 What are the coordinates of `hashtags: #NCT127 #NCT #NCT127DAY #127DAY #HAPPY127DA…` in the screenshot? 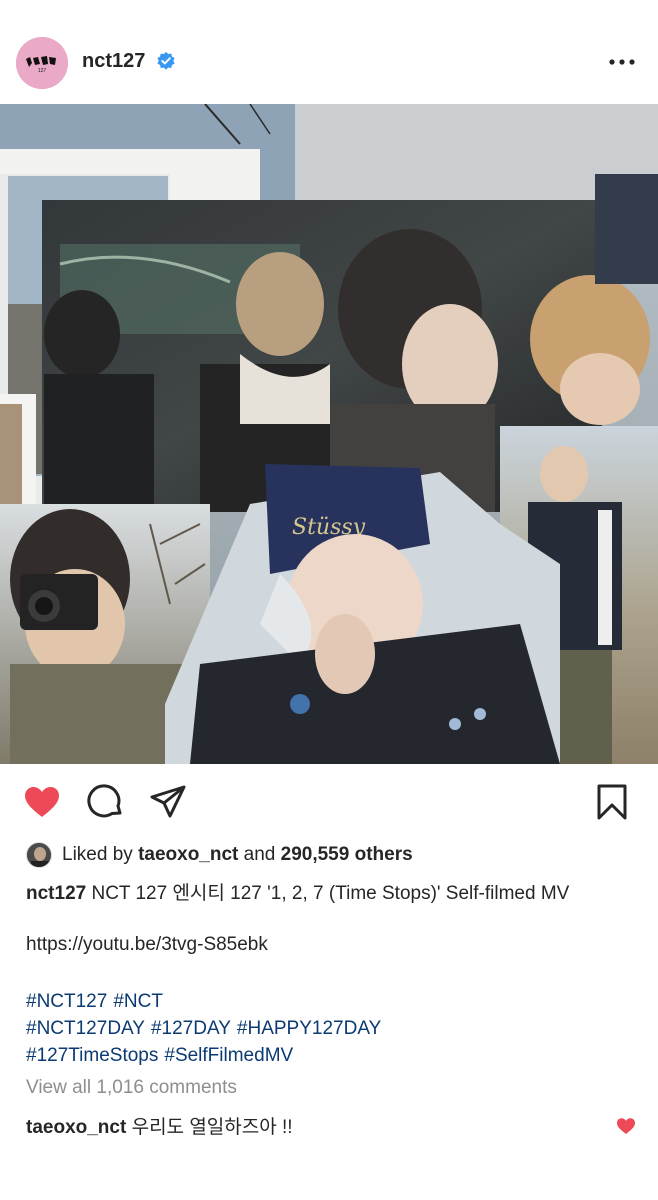 It's located at (206, 1028).